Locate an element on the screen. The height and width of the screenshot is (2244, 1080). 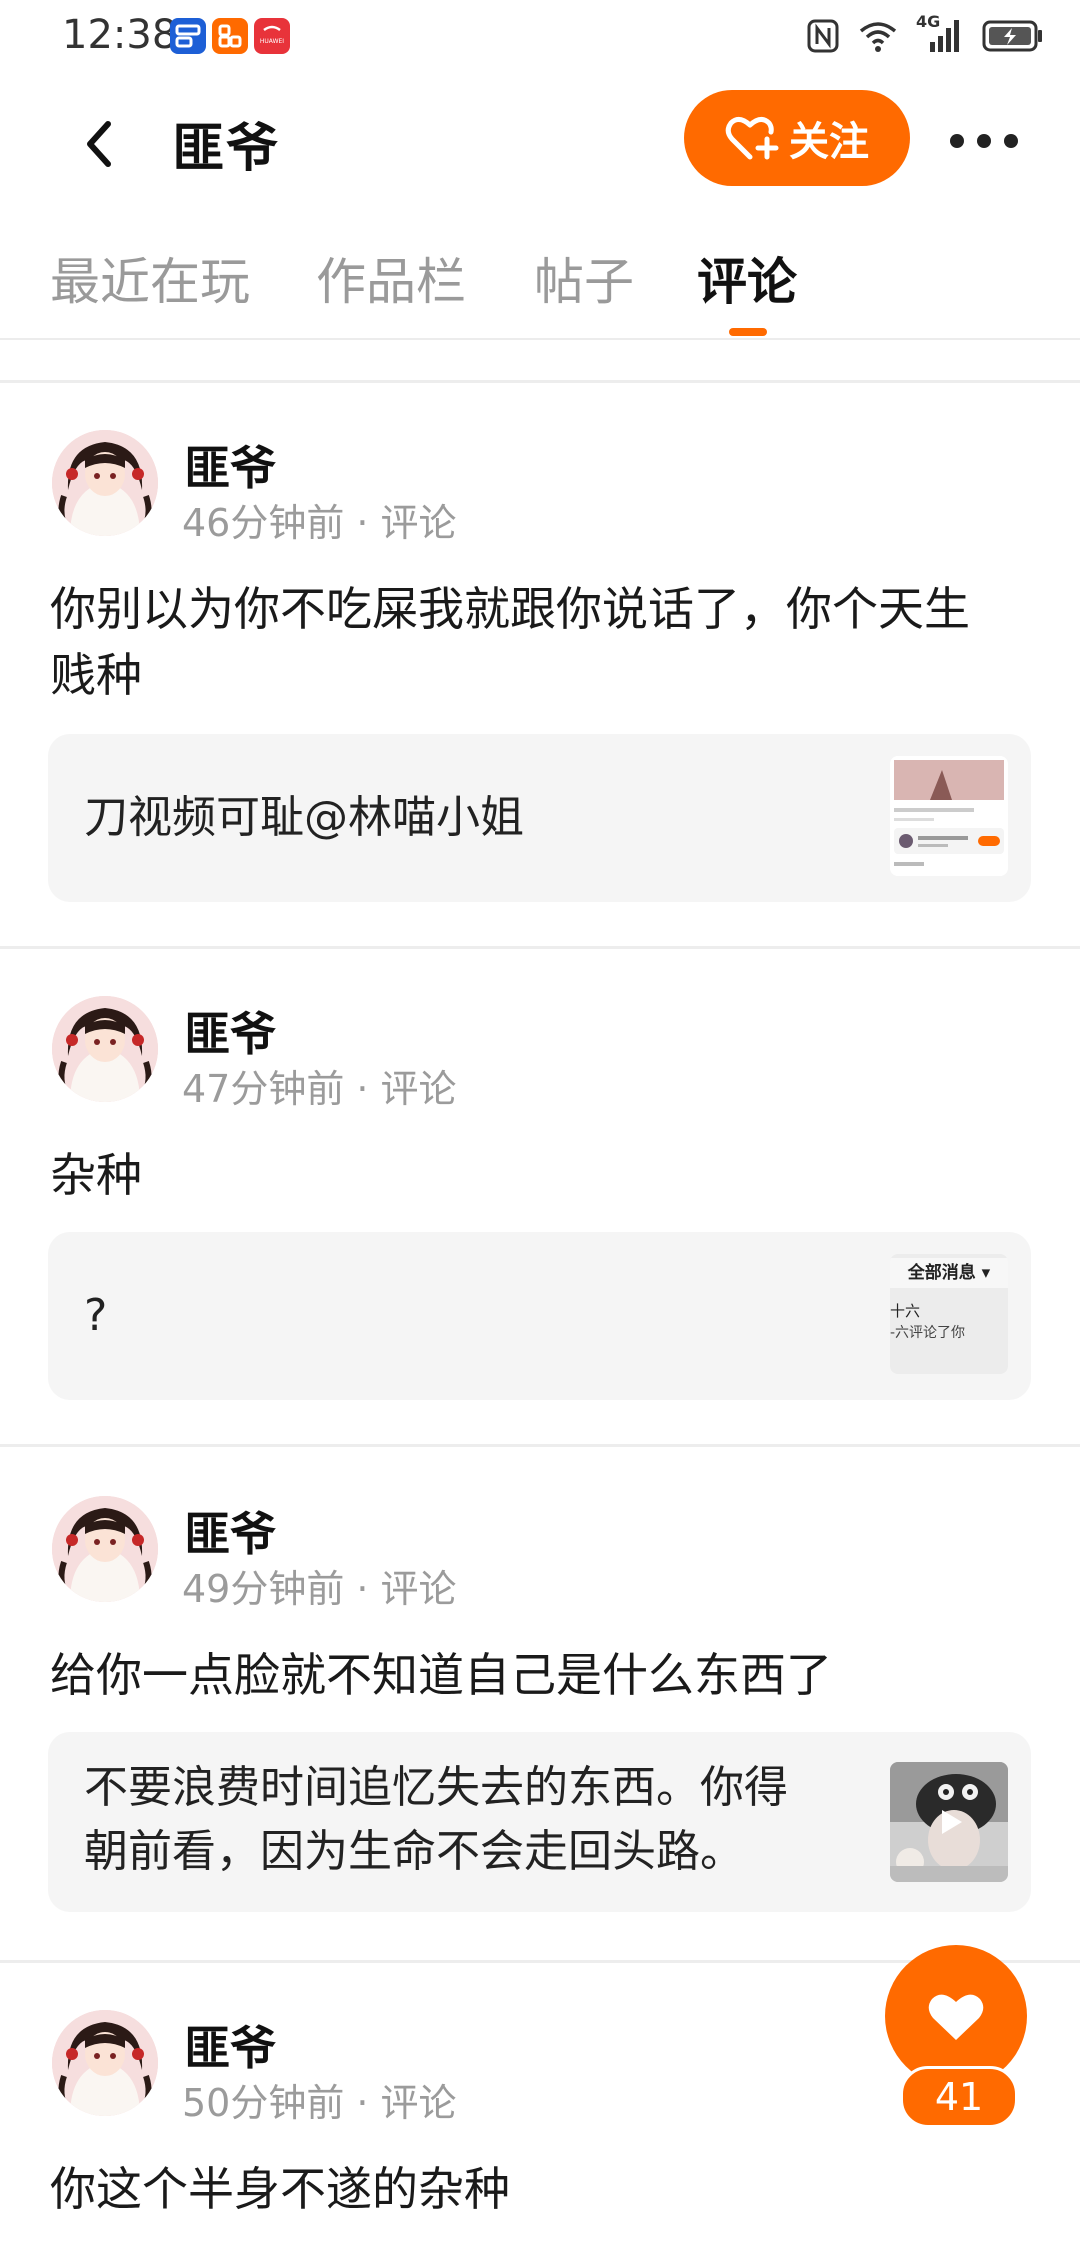
play-icon is located at coordinates (952, 1822).